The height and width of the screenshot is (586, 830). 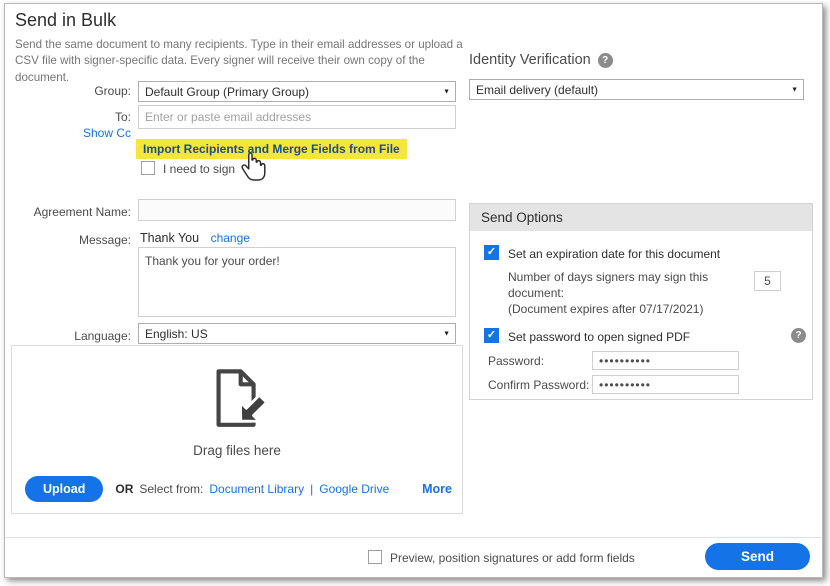 What do you see at coordinates (64, 489) in the screenshot?
I see `upload-button: Upload` at bounding box center [64, 489].